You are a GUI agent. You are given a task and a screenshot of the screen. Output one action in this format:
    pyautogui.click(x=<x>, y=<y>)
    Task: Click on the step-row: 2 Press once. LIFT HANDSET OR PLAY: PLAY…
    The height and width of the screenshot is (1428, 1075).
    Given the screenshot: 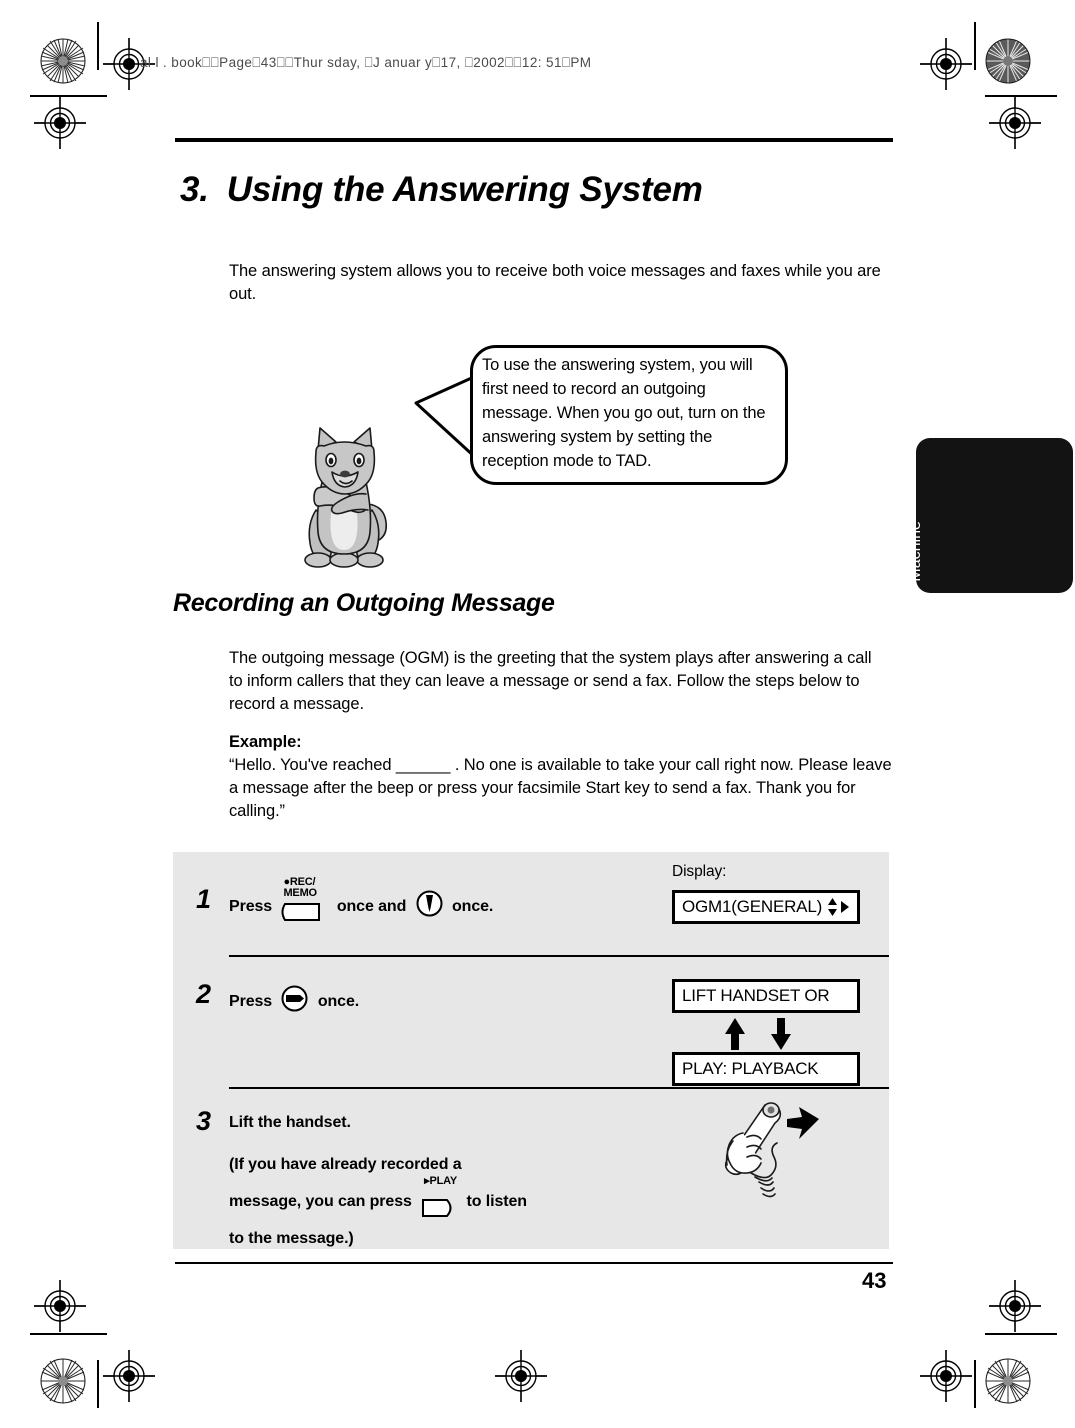 What is the action you would take?
    pyautogui.click(x=531, y=1023)
    